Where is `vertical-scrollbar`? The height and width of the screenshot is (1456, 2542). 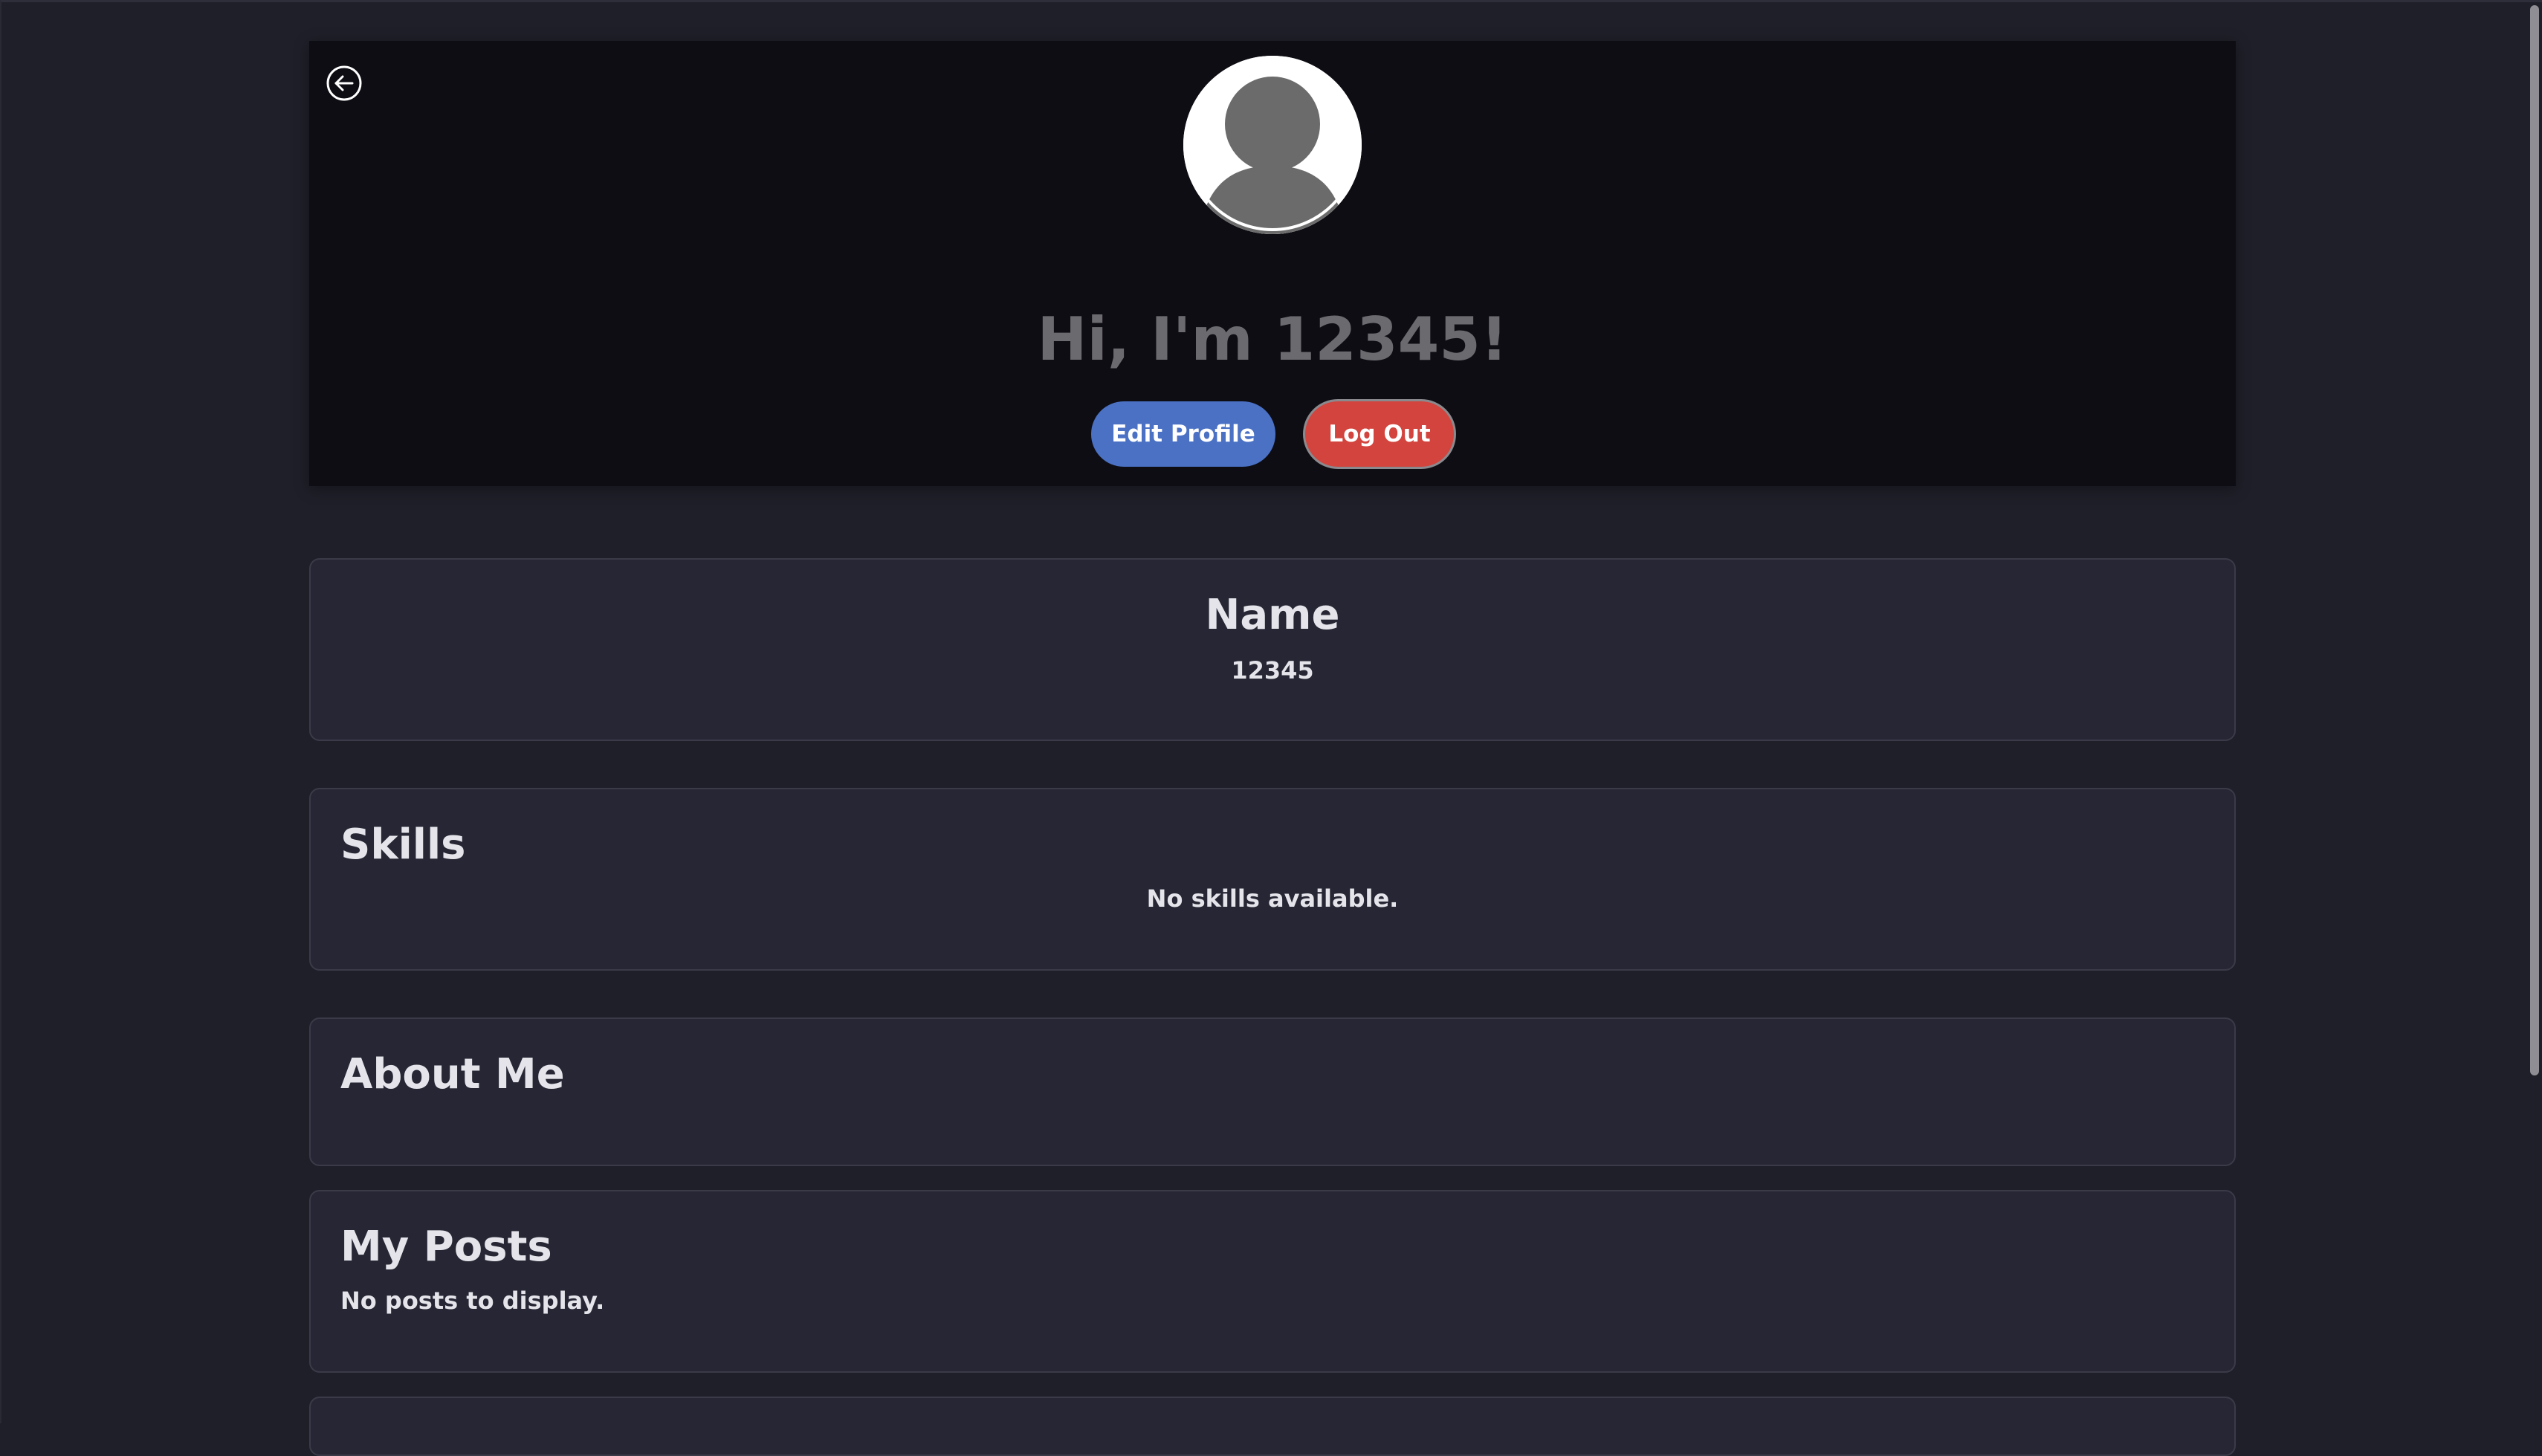 vertical-scrollbar is located at coordinates (2536, 714).